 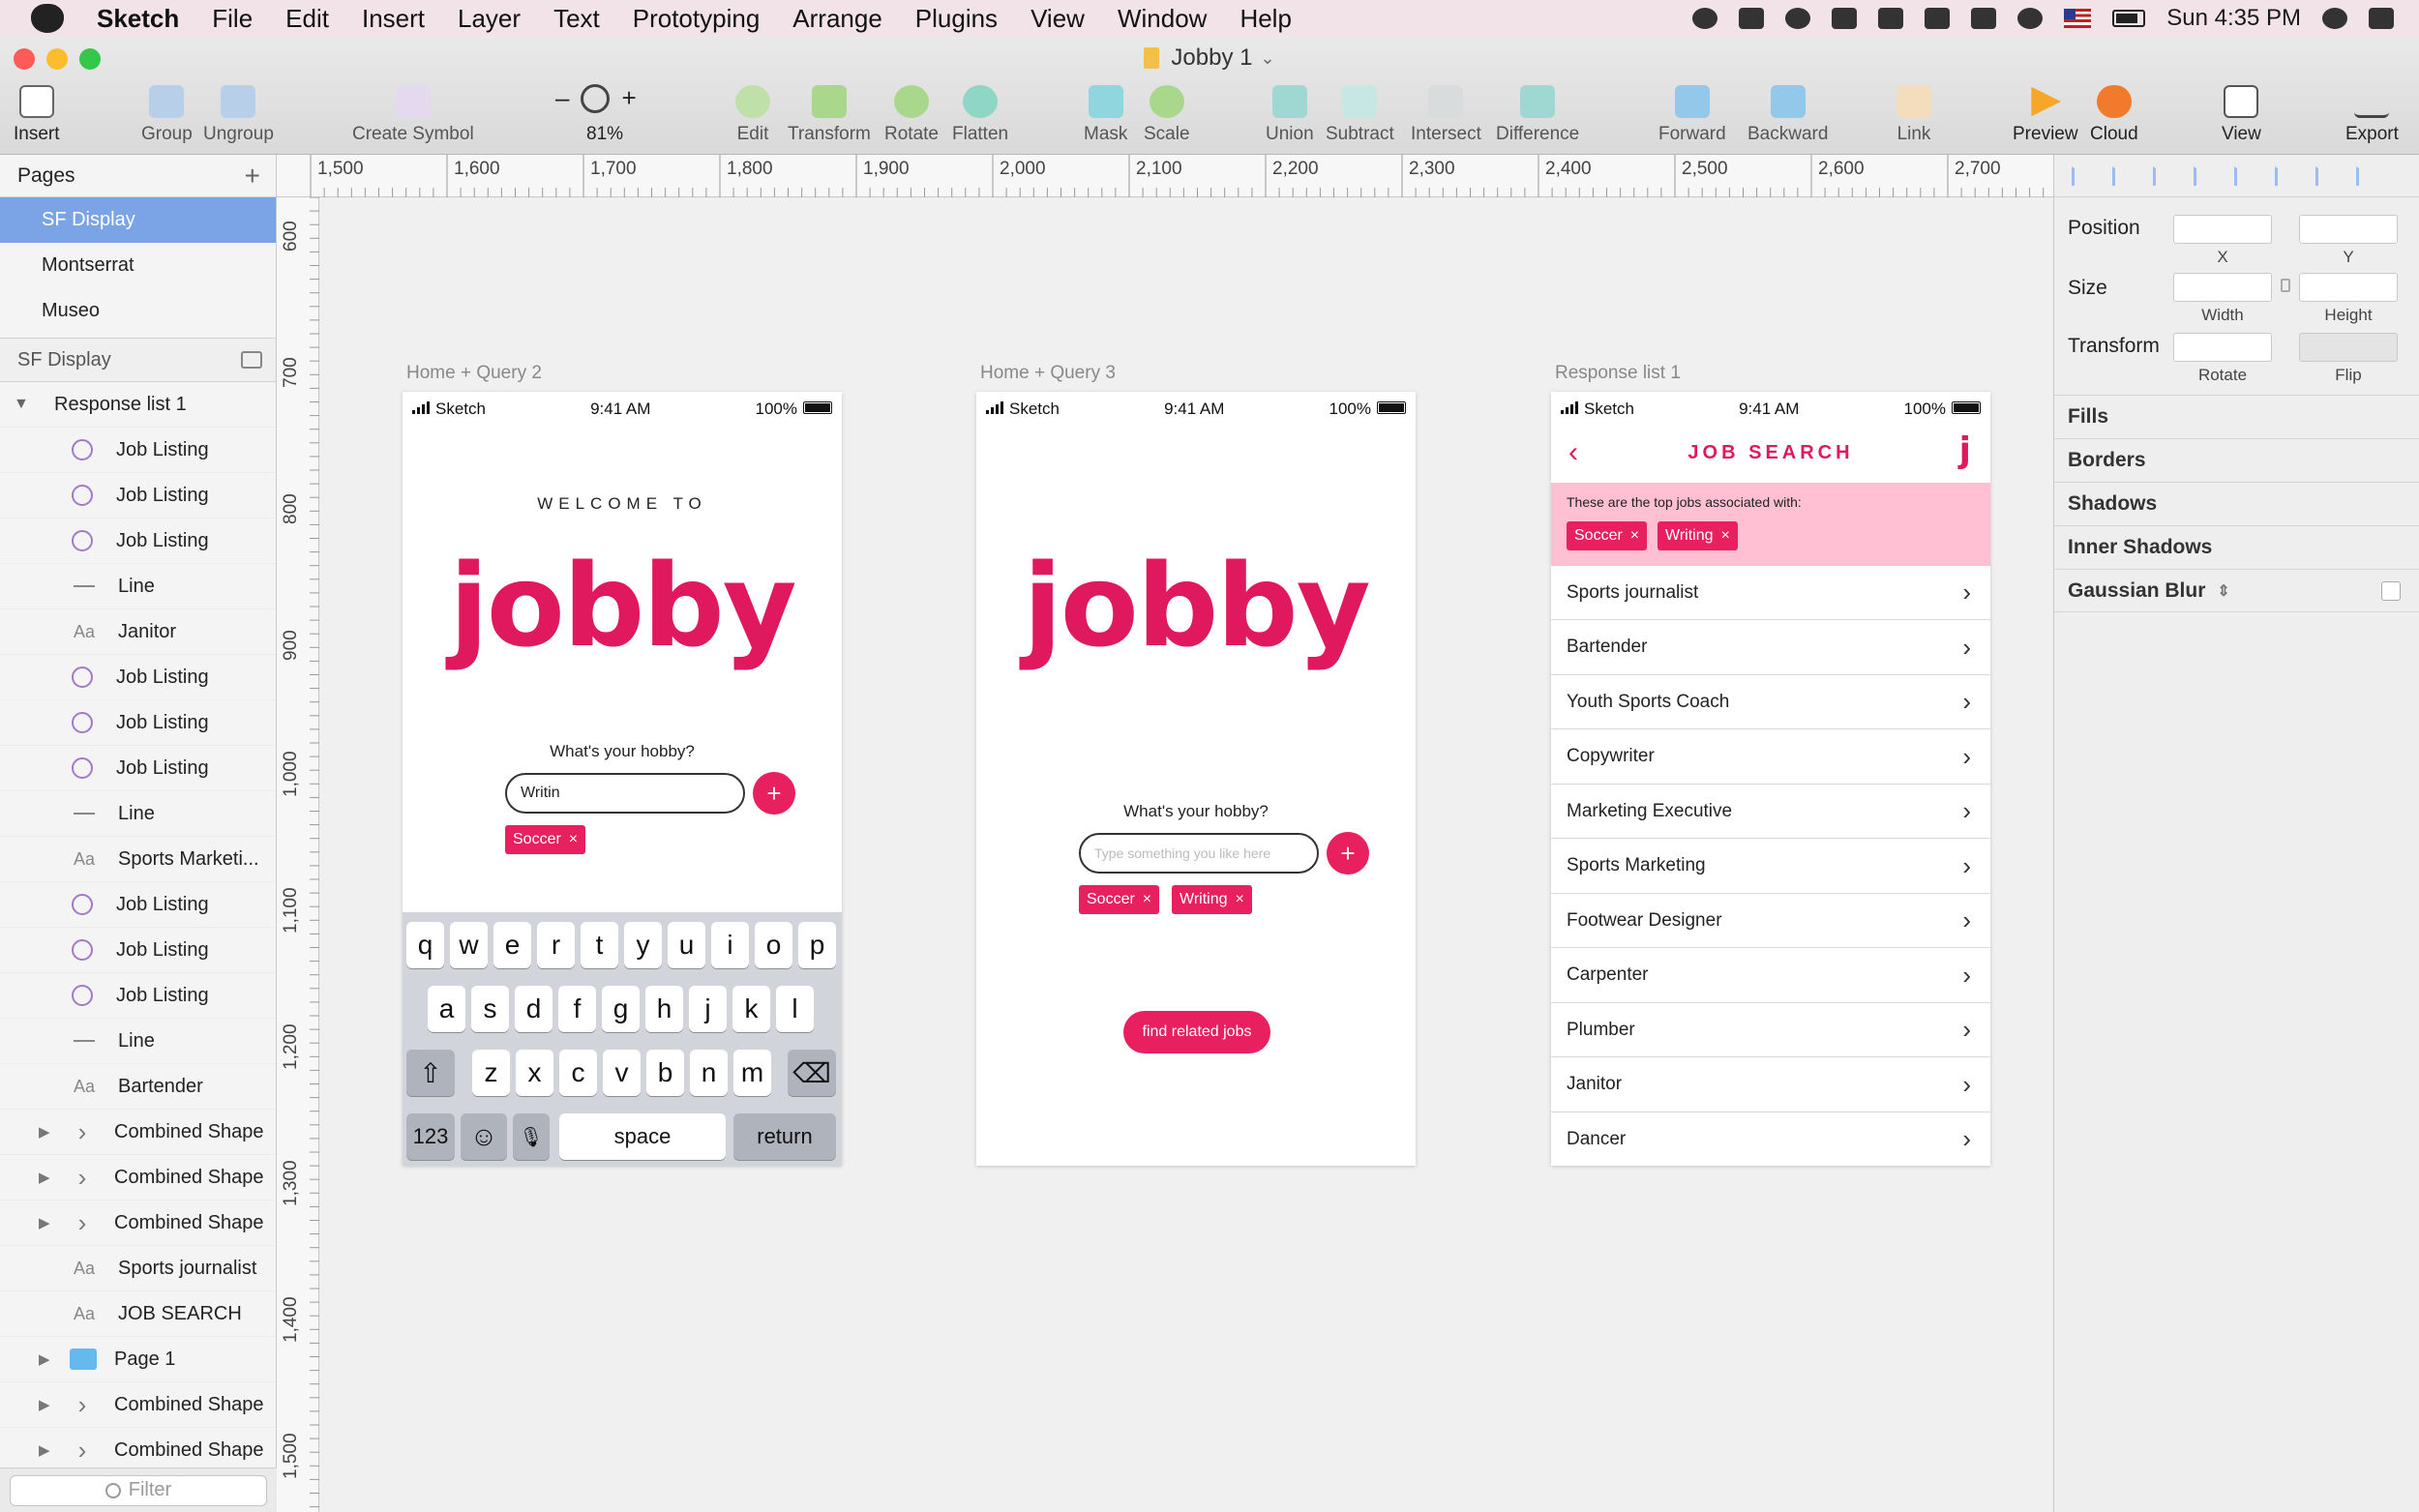 I want to click on menu-app: Sketch, so click(x=138, y=19).